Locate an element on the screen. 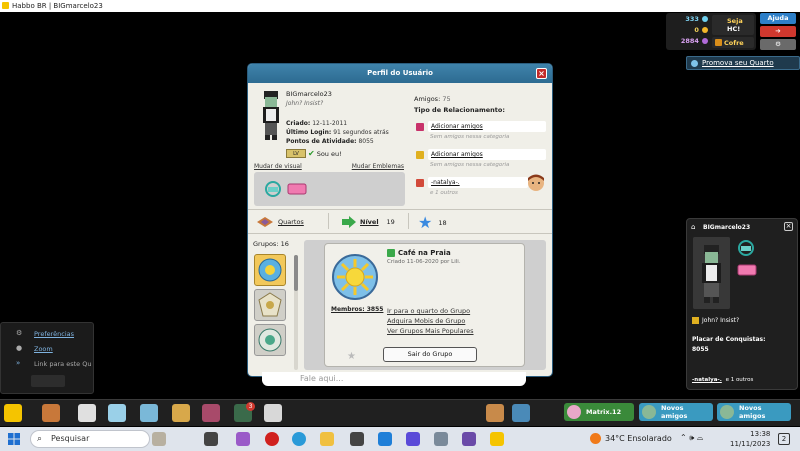 This screenshot has width=800, height=451. search-friends-icon is located at coordinates (521, 413).